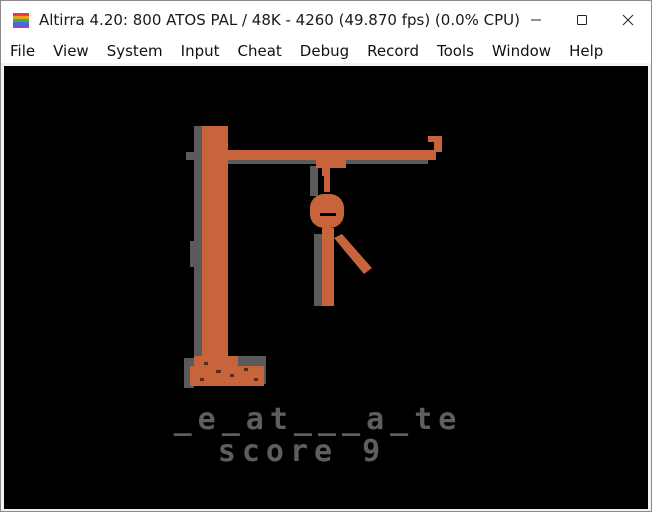 The width and height of the screenshot is (652, 512). I want to click on menu-input: Input, so click(200, 51).